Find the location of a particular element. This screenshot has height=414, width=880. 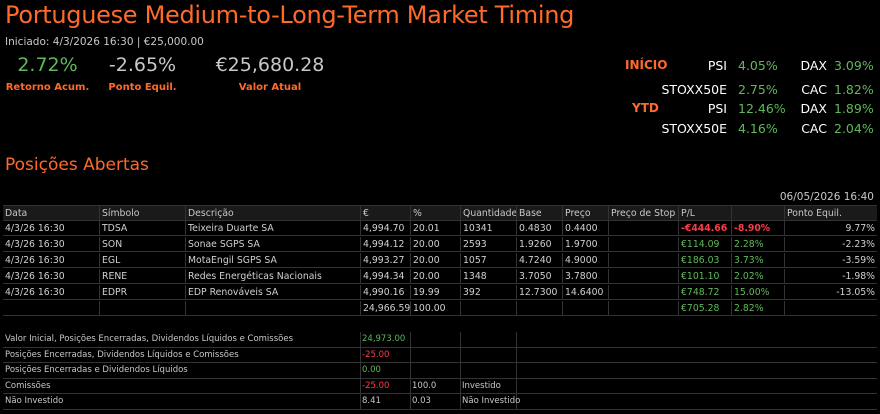

cell-simbolo: EDPR is located at coordinates (142, 292).